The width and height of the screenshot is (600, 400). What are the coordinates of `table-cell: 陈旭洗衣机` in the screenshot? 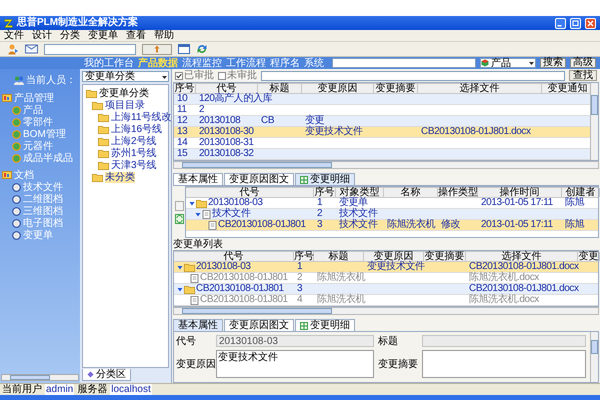 It's located at (341, 278).